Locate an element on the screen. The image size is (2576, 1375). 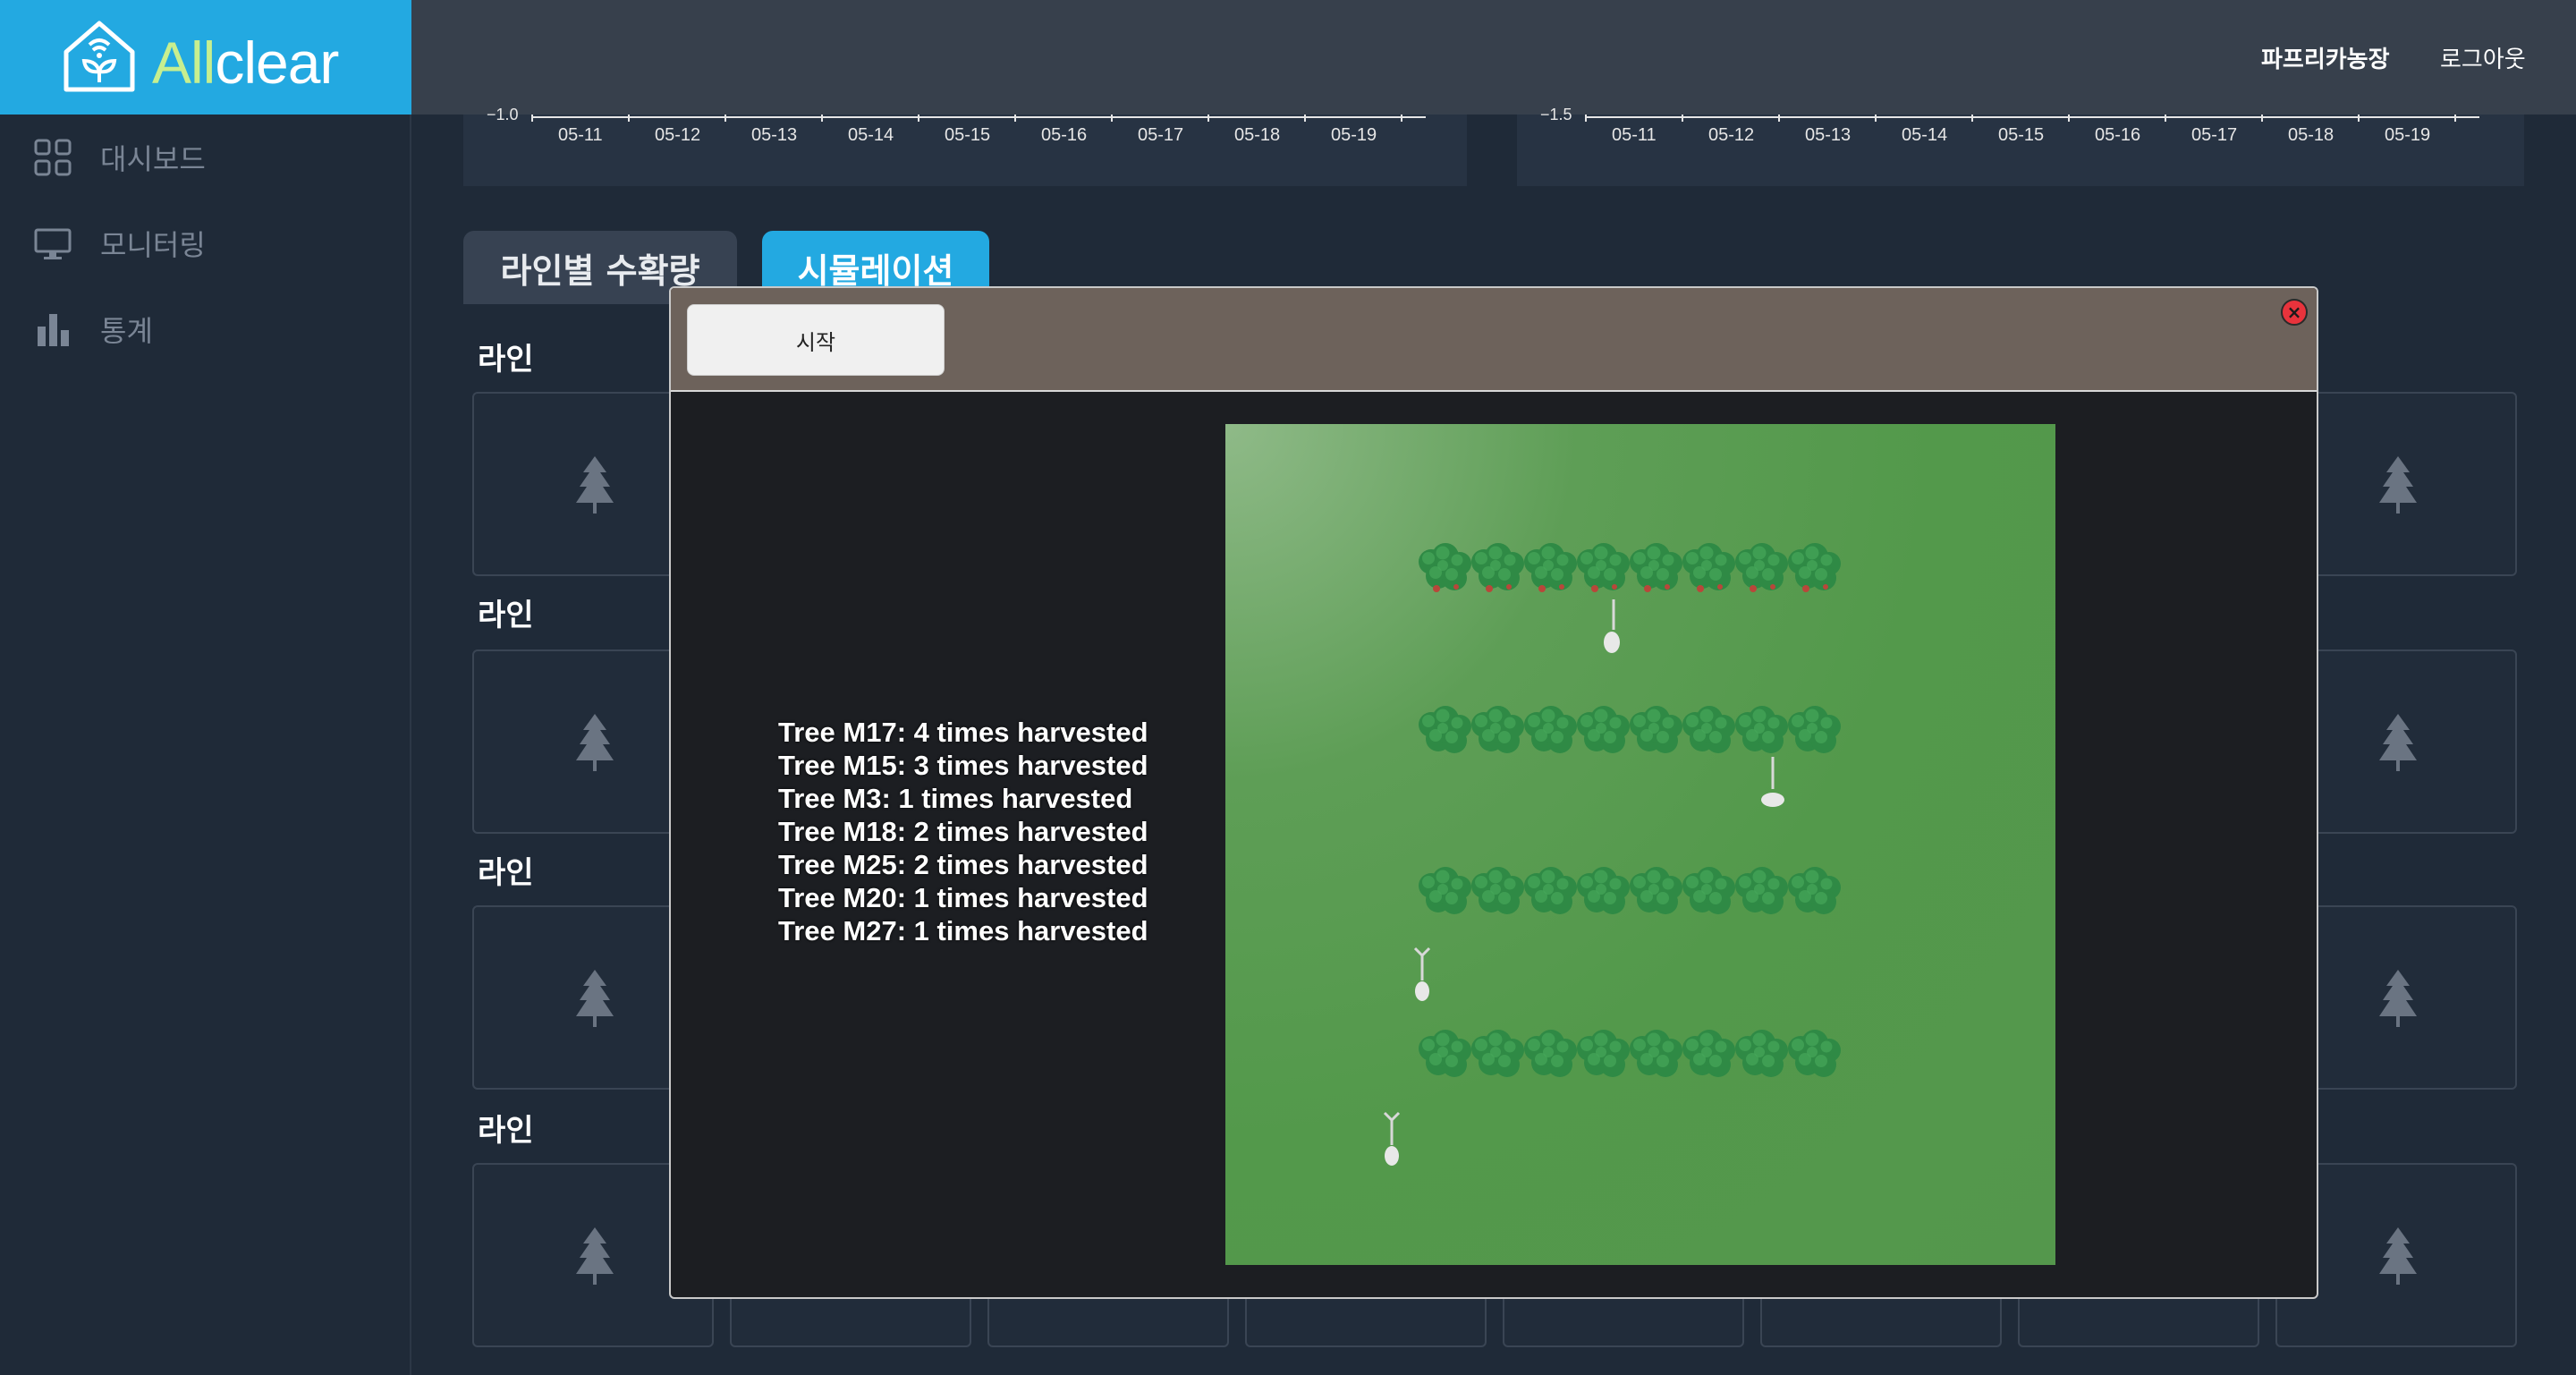
sidebar-item-label: 모니터링 is located at coordinates (153, 245).